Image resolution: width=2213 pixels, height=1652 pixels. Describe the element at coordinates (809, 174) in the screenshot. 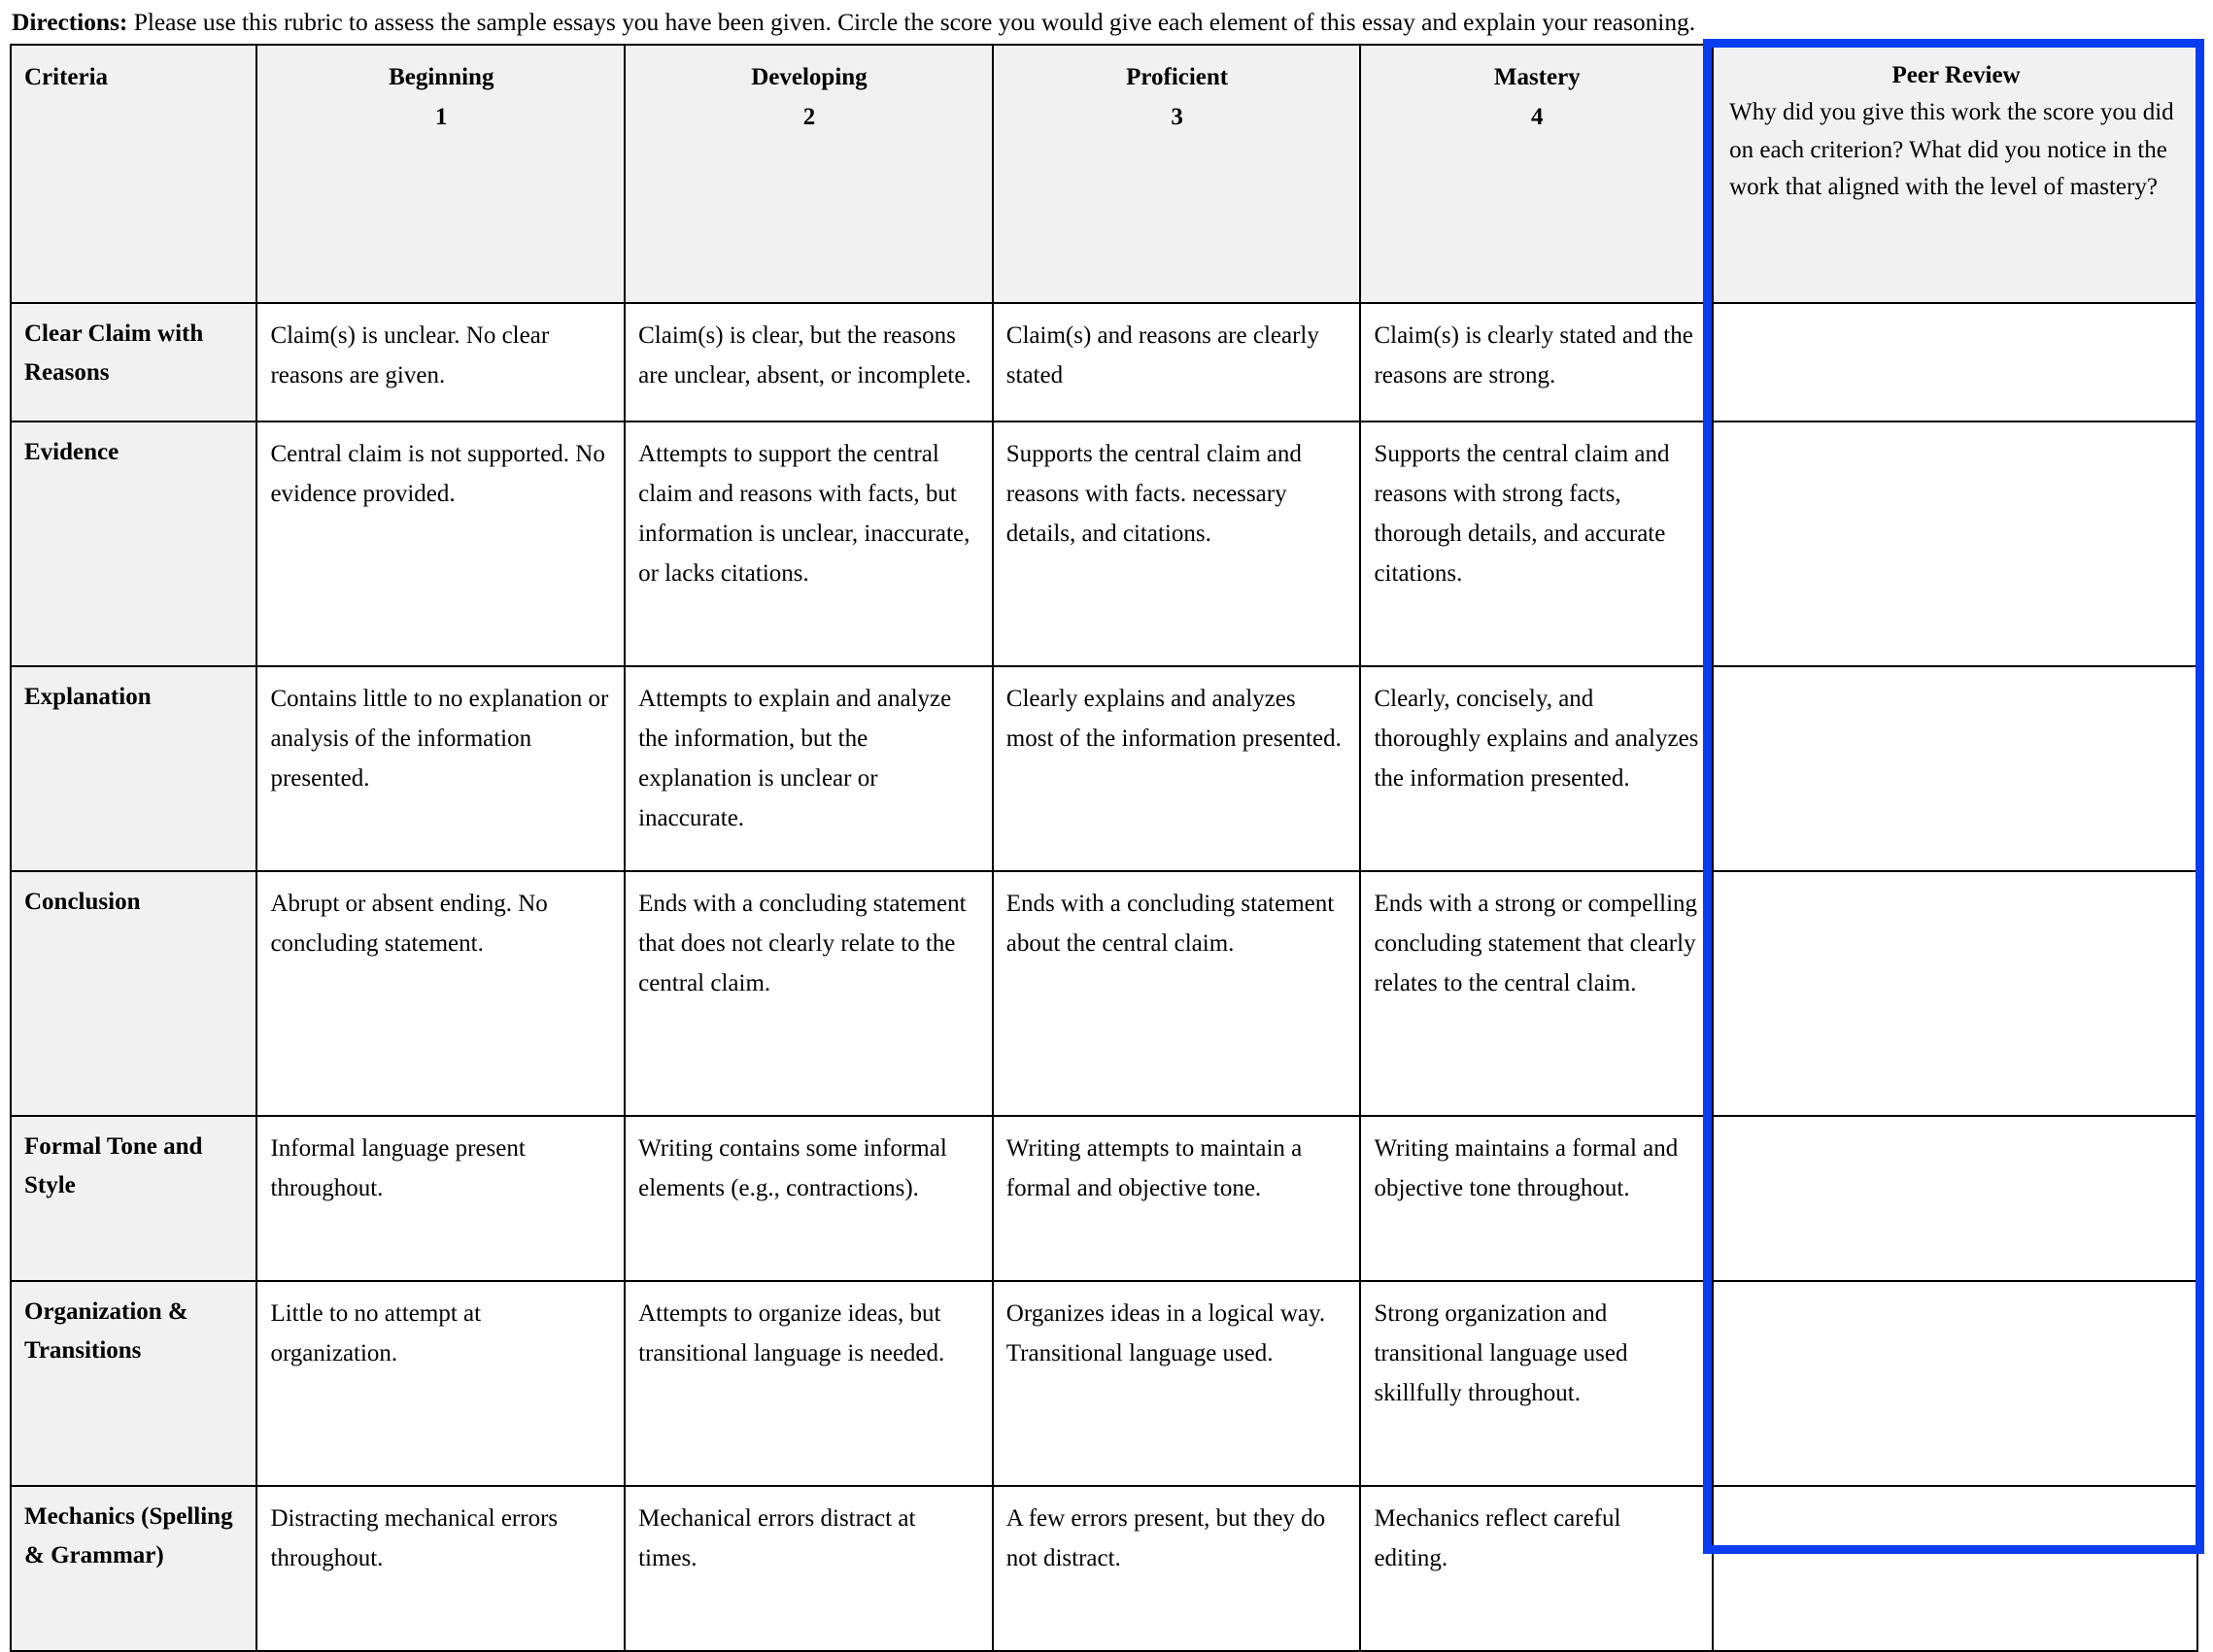

I see `header-level-developing: Developing 2` at that location.